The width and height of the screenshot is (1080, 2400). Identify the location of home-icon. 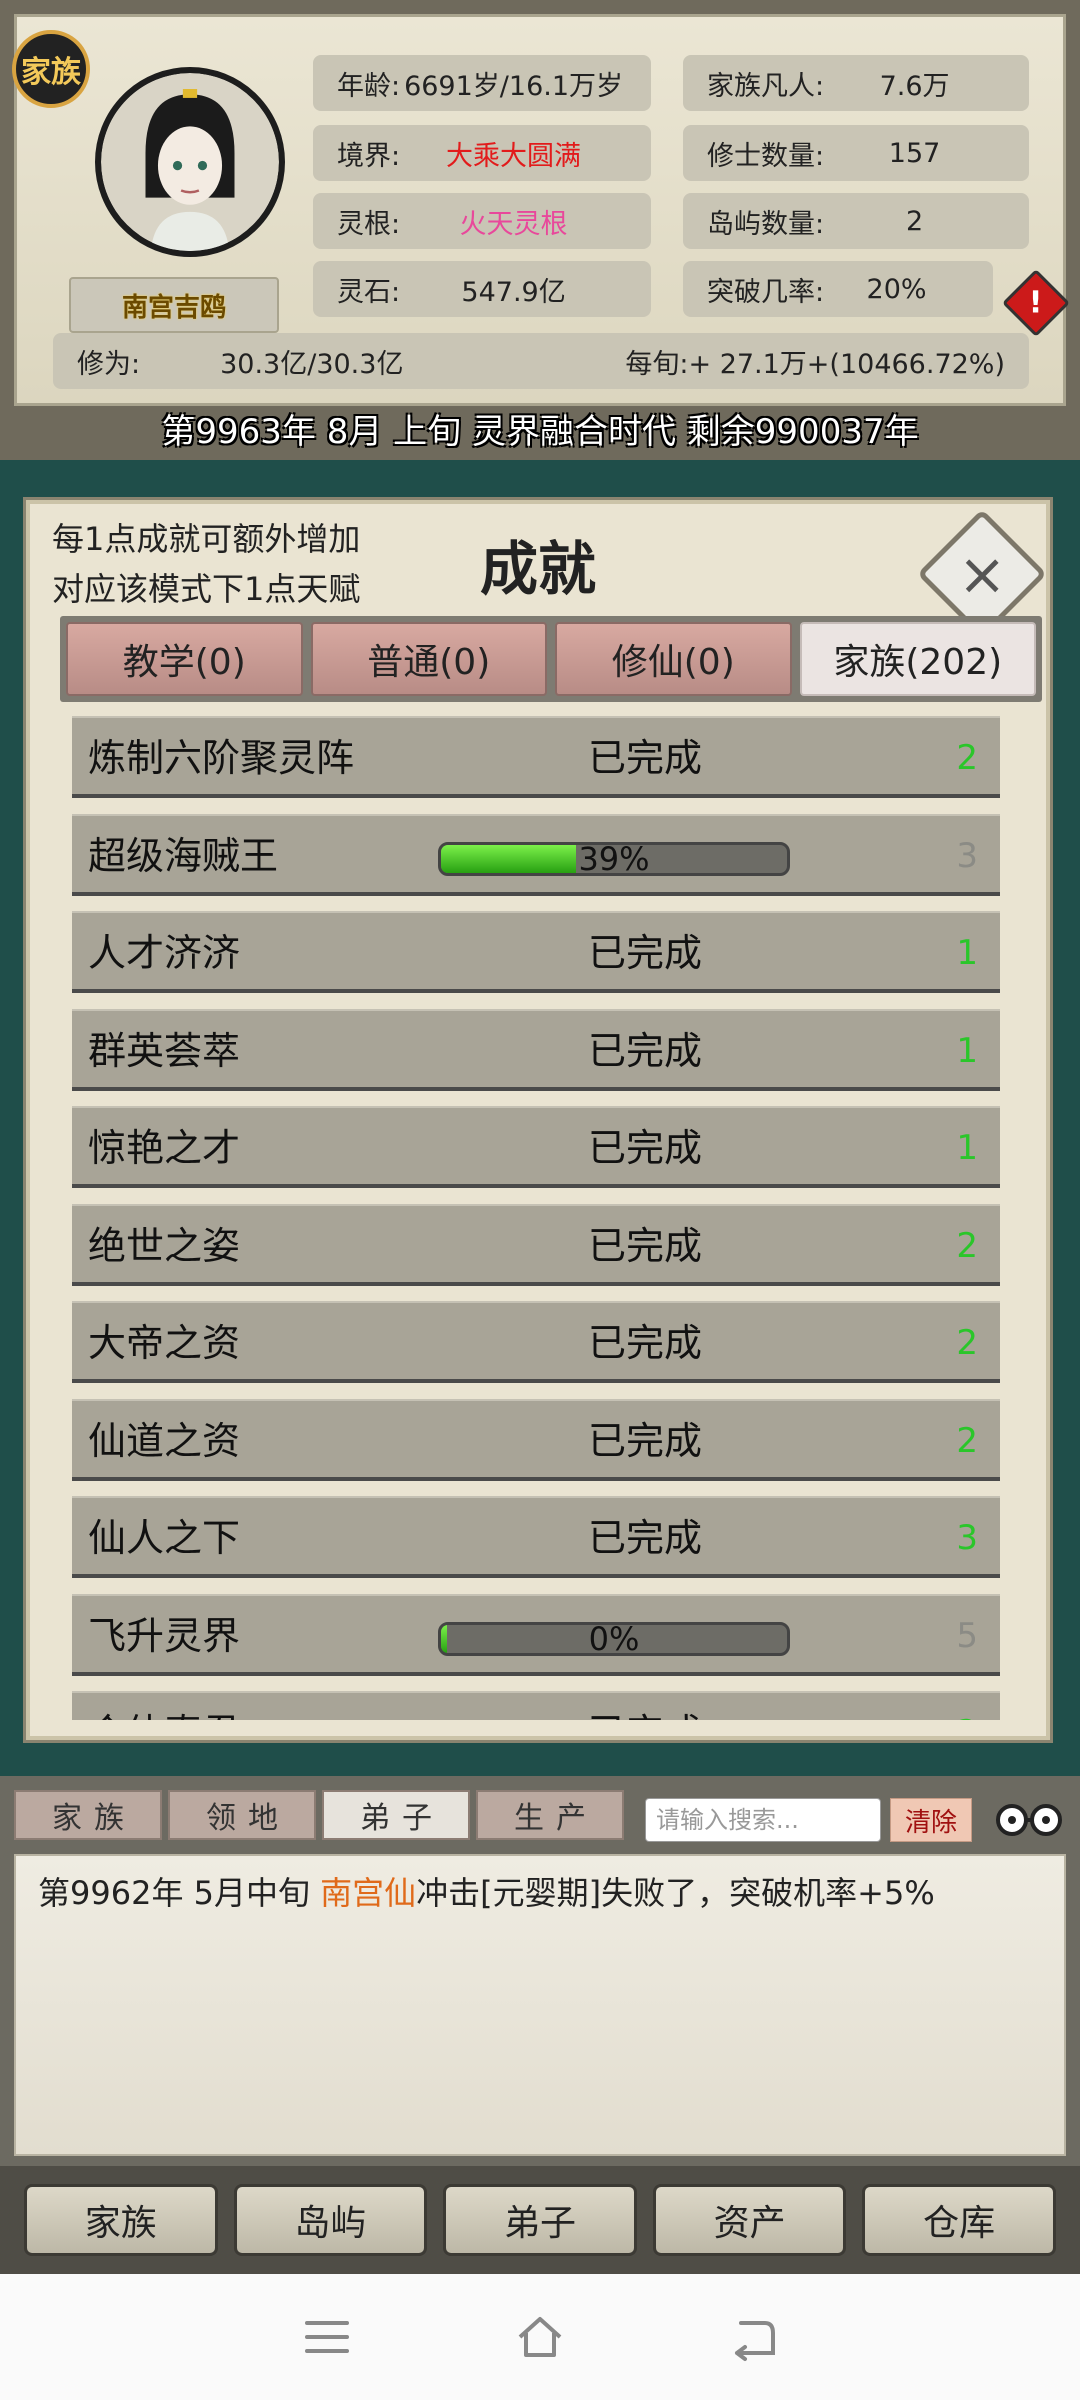
(540, 2337).